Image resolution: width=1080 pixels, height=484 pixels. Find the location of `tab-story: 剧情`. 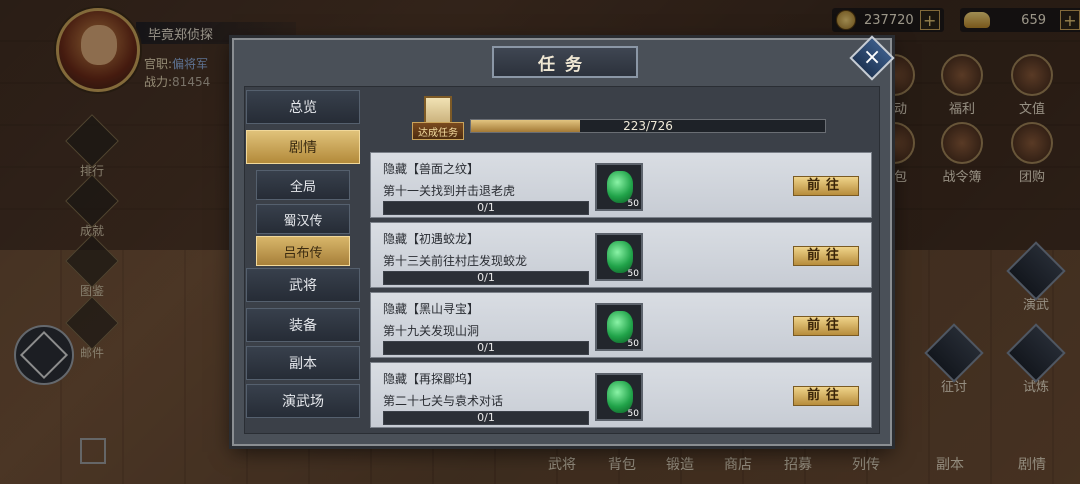

tab-story: 剧情 is located at coordinates (303, 147).